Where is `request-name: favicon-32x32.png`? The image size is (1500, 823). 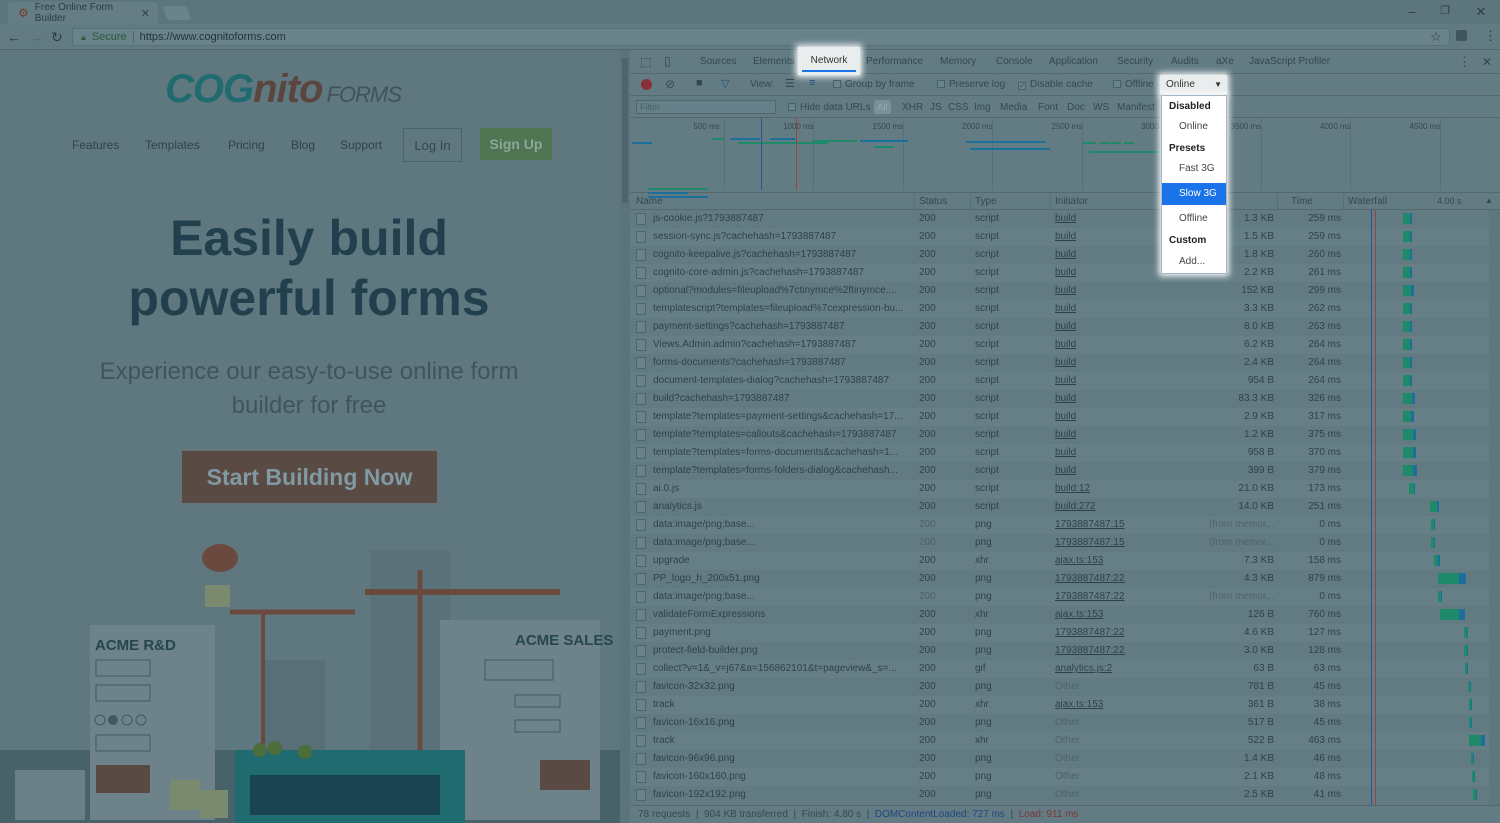 request-name: favicon-32x32.png is located at coordinates (783, 686).